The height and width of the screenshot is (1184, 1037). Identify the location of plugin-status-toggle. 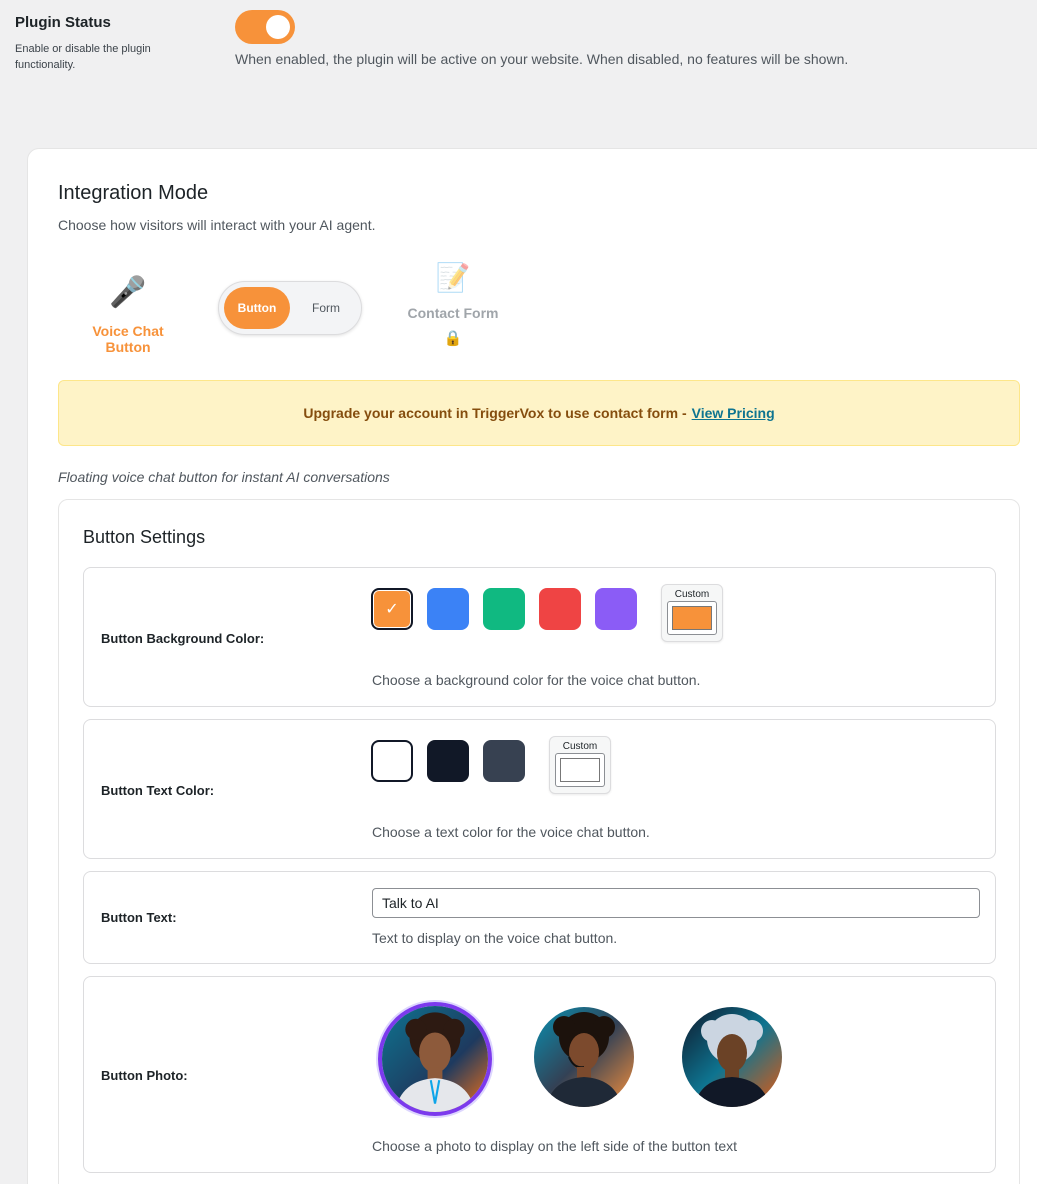
(265, 27).